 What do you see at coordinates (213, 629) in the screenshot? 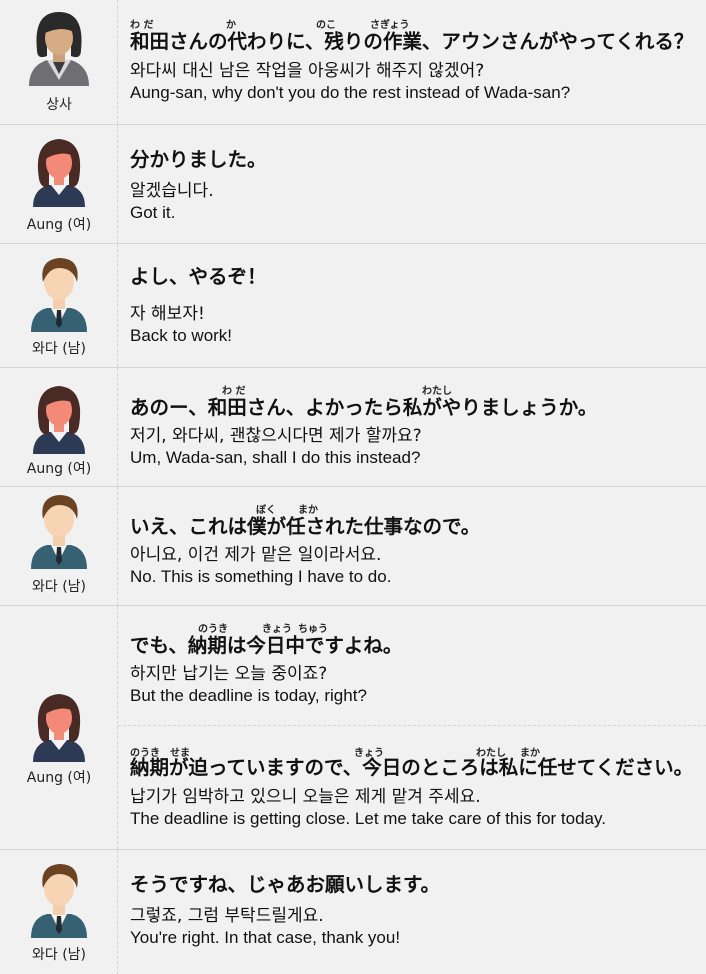
I see `furigana-text: のうき` at bounding box center [213, 629].